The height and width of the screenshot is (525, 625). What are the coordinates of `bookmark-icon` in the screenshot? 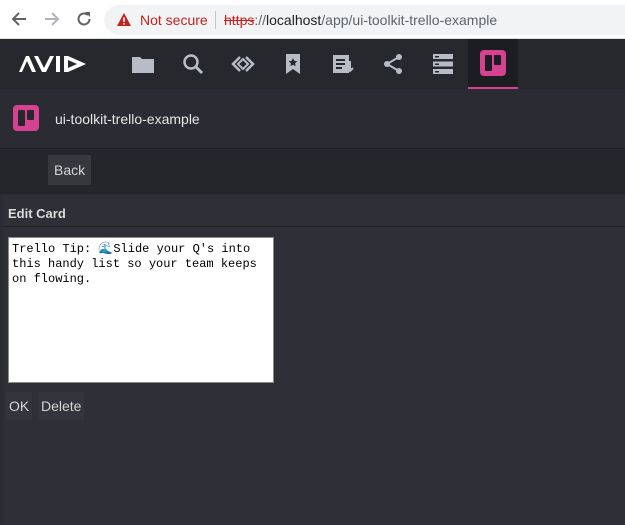 It's located at (293, 64).